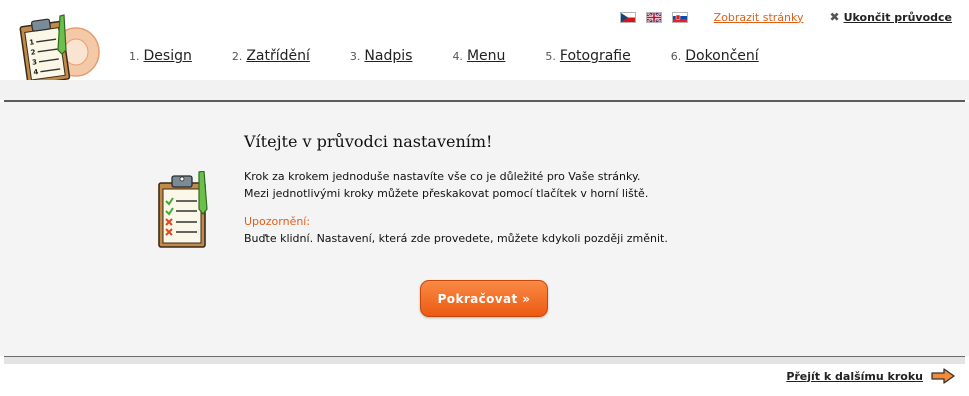  Describe the element at coordinates (484, 360) in the screenshot. I see `footer-band` at that location.